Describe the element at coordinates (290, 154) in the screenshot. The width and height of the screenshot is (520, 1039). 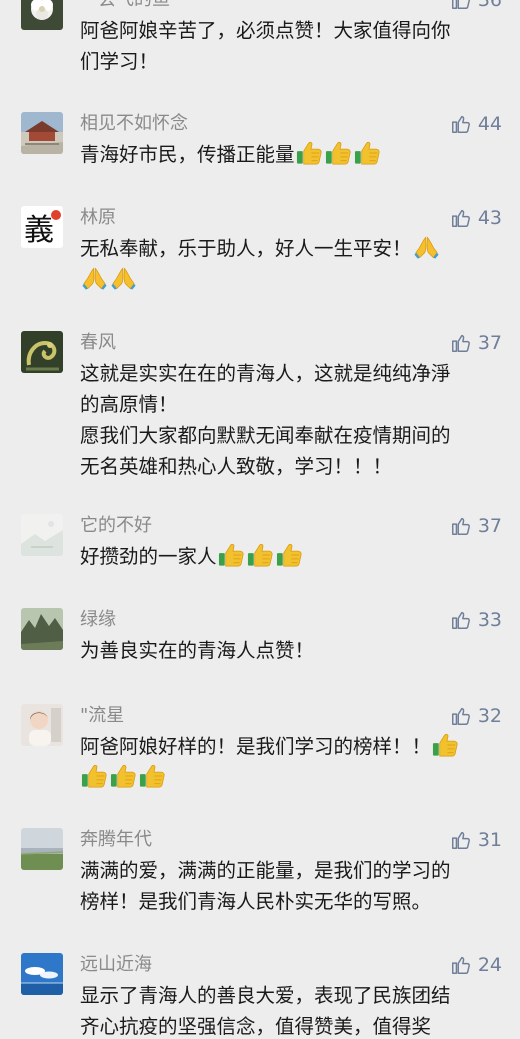
I see `comment-text: 青海好市民，传播正能量` at that location.